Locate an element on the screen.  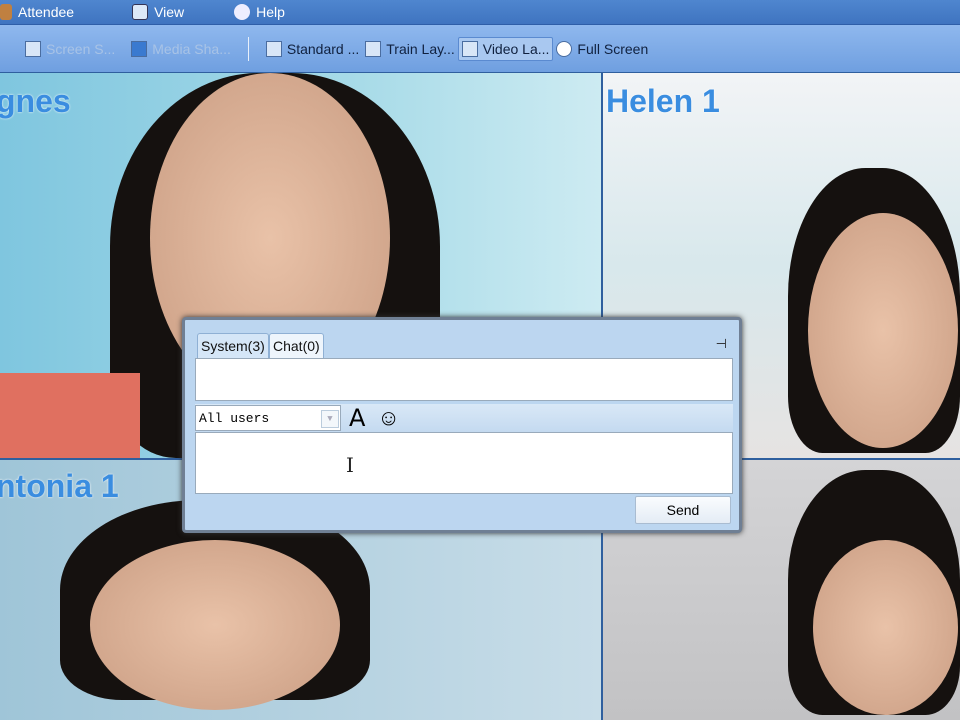
participant-name: ntonia 1 is located at coordinates (59, 486).